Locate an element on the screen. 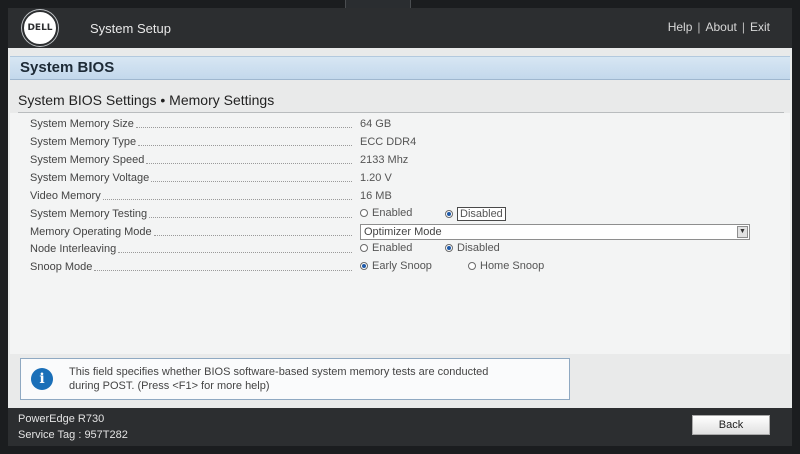 The width and height of the screenshot is (800, 454). page-title: System BIOS Settings • Memory Settings is located at coordinates (146, 100).